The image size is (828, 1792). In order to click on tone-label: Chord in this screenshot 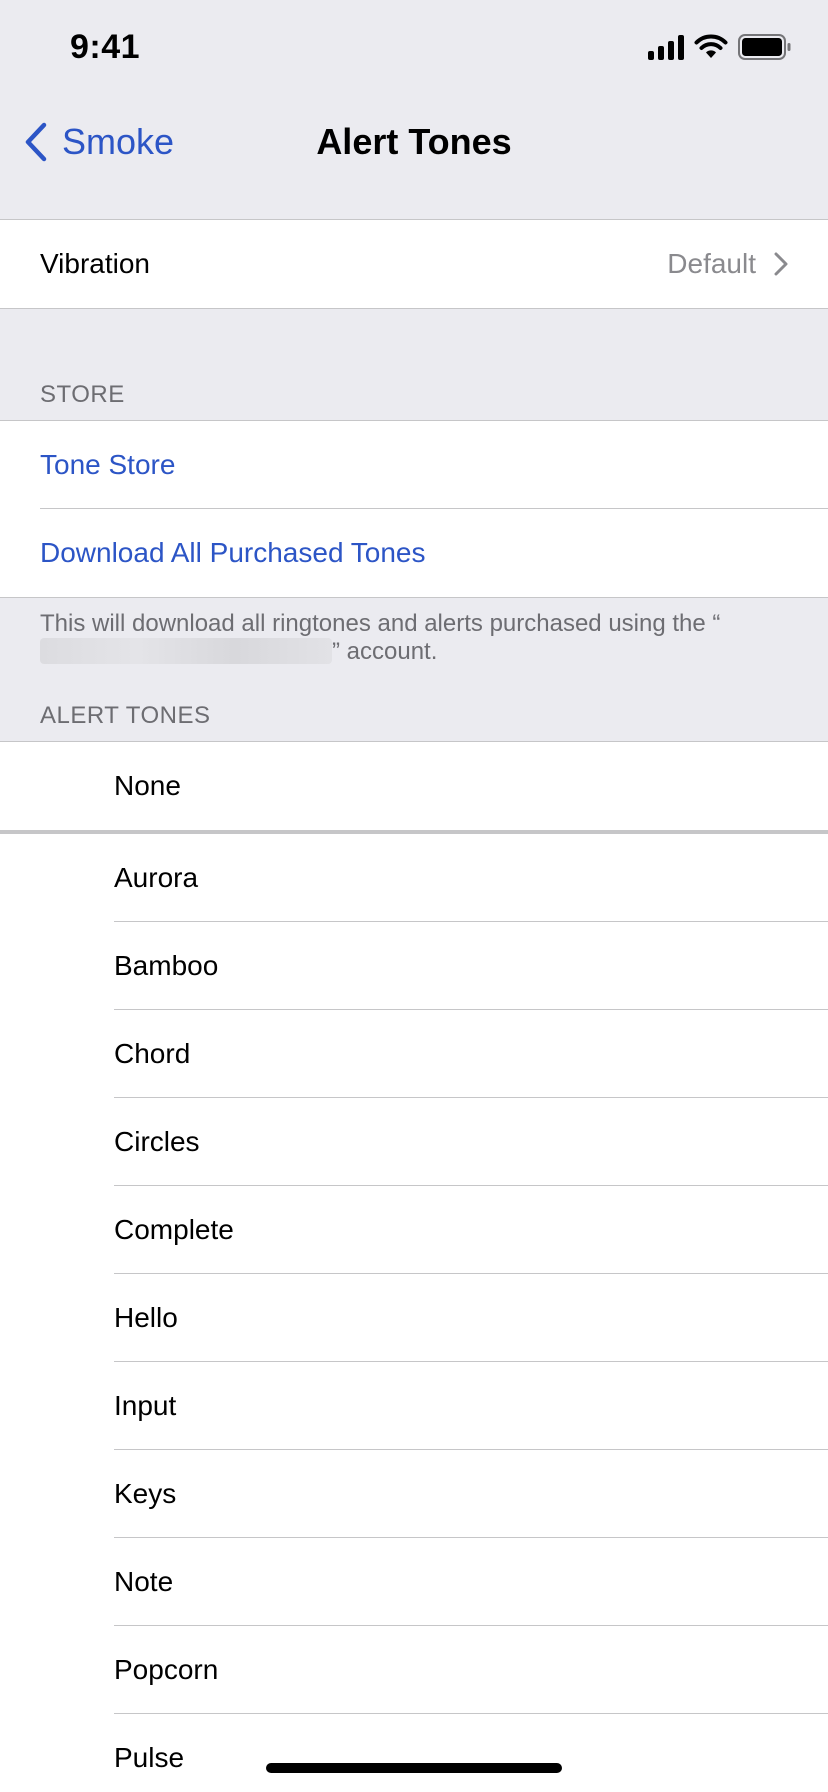, I will do `click(152, 1053)`.